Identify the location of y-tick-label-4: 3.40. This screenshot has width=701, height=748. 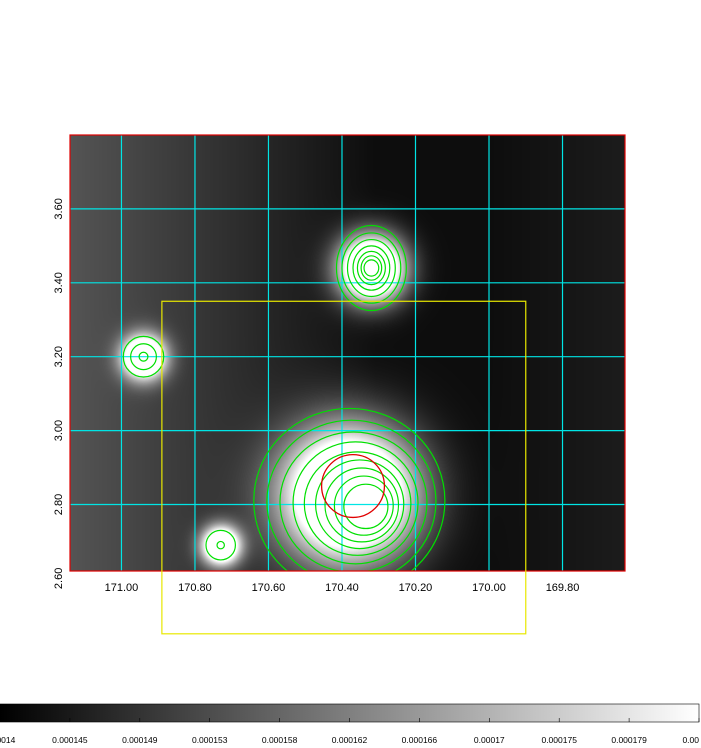
(59, 282).